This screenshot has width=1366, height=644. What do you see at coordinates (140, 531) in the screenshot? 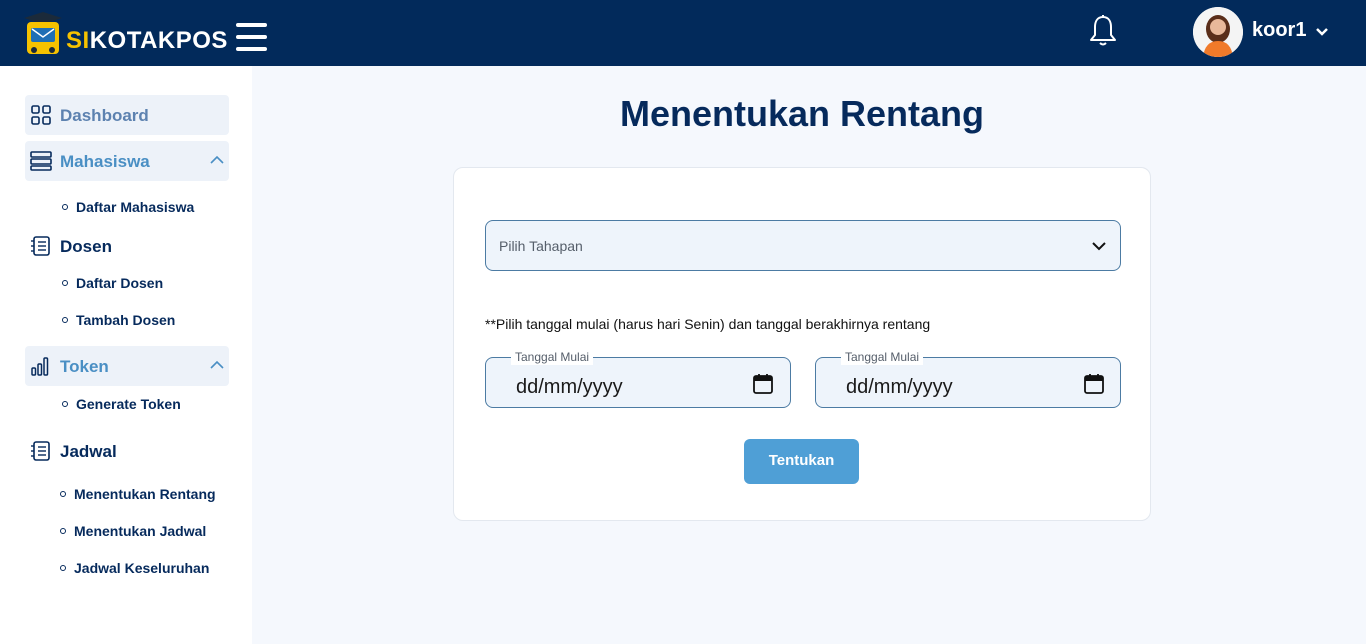
I see `sidebar-subitem-label: Menentukan Jadwal` at bounding box center [140, 531].